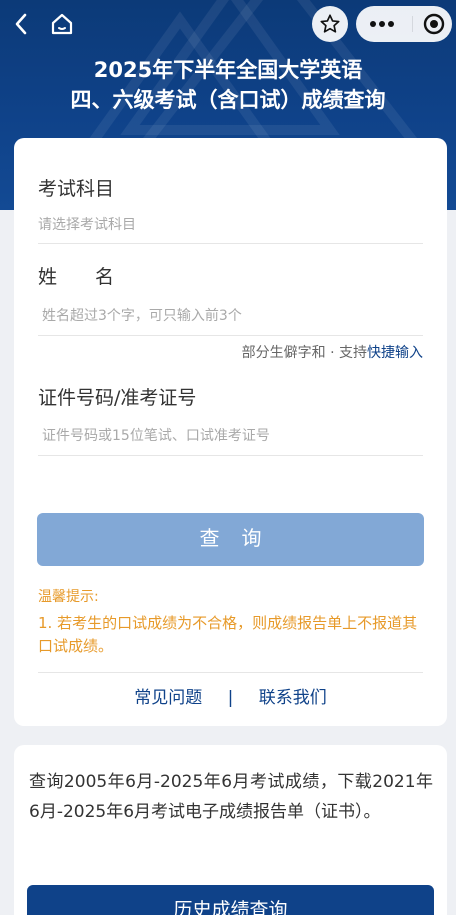 The height and width of the screenshot is (915, 456). Describe the element at coordinates (304, 353) in the screenshot. I see `rare-char-text: 部分生僻字和 · 支持` at that location.